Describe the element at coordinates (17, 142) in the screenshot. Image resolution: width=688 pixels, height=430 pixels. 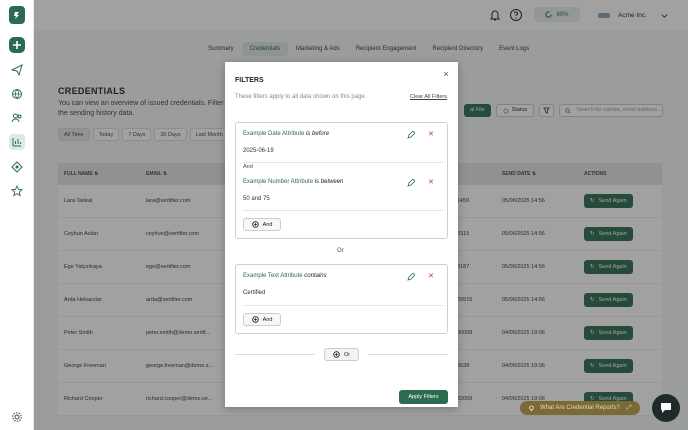
I see `analytics-icon` at that location.